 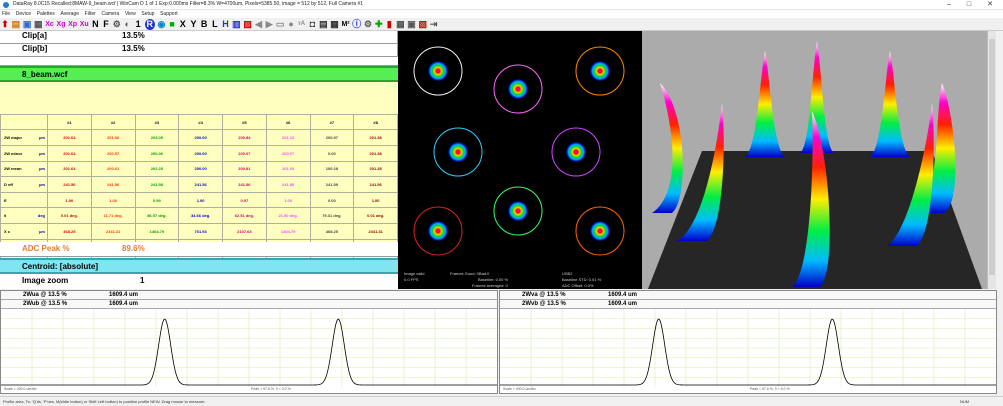 I want to click on cursor-icon: ●, so click(x=291, y=24).